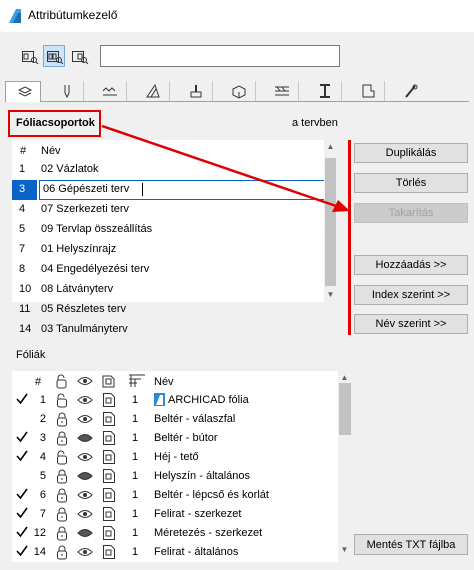 The height and width of the screenshot is (570, 474). What do you see at coordinates (77, 289) in the screenshot?
I see `group-row-name: 08 Látványterv` at bounding box center [77, 289].